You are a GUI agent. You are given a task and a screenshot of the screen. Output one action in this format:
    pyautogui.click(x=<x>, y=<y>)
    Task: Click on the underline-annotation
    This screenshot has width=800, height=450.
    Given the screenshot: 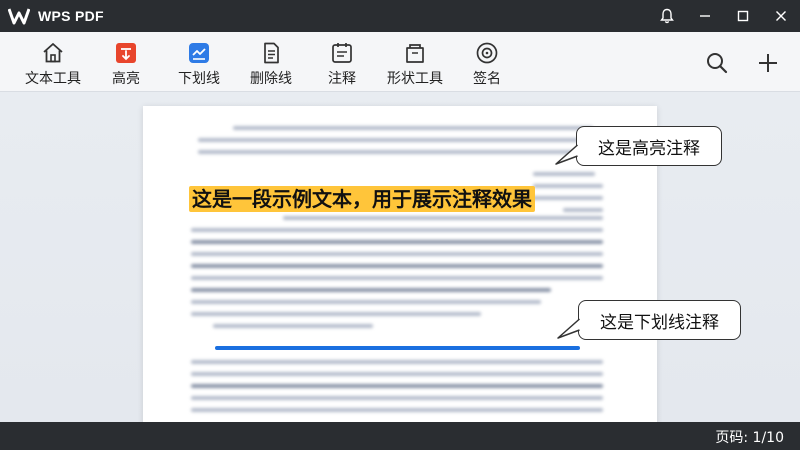 What is the action you would take?
    pyautogui.click(x=397, y=348)
    